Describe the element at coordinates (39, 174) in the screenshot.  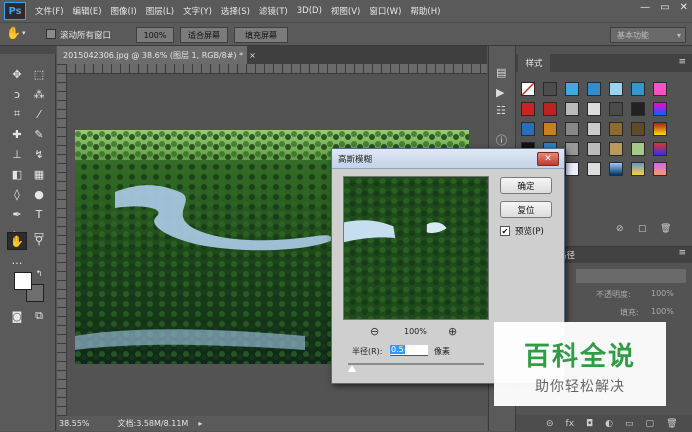
I see `gradient-tool-icon: ▦` at that location.